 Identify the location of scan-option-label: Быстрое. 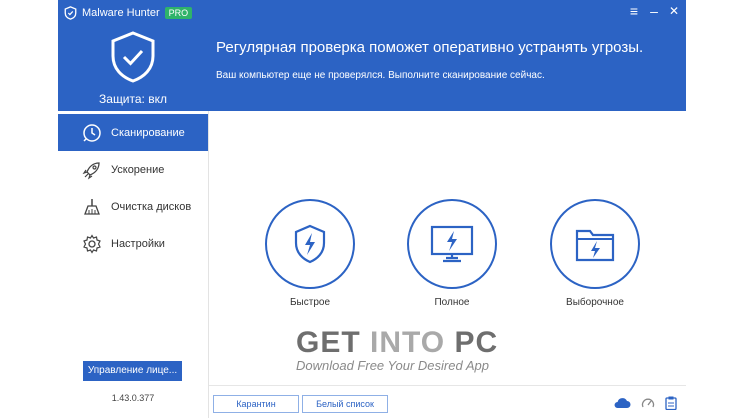
(309, 302).